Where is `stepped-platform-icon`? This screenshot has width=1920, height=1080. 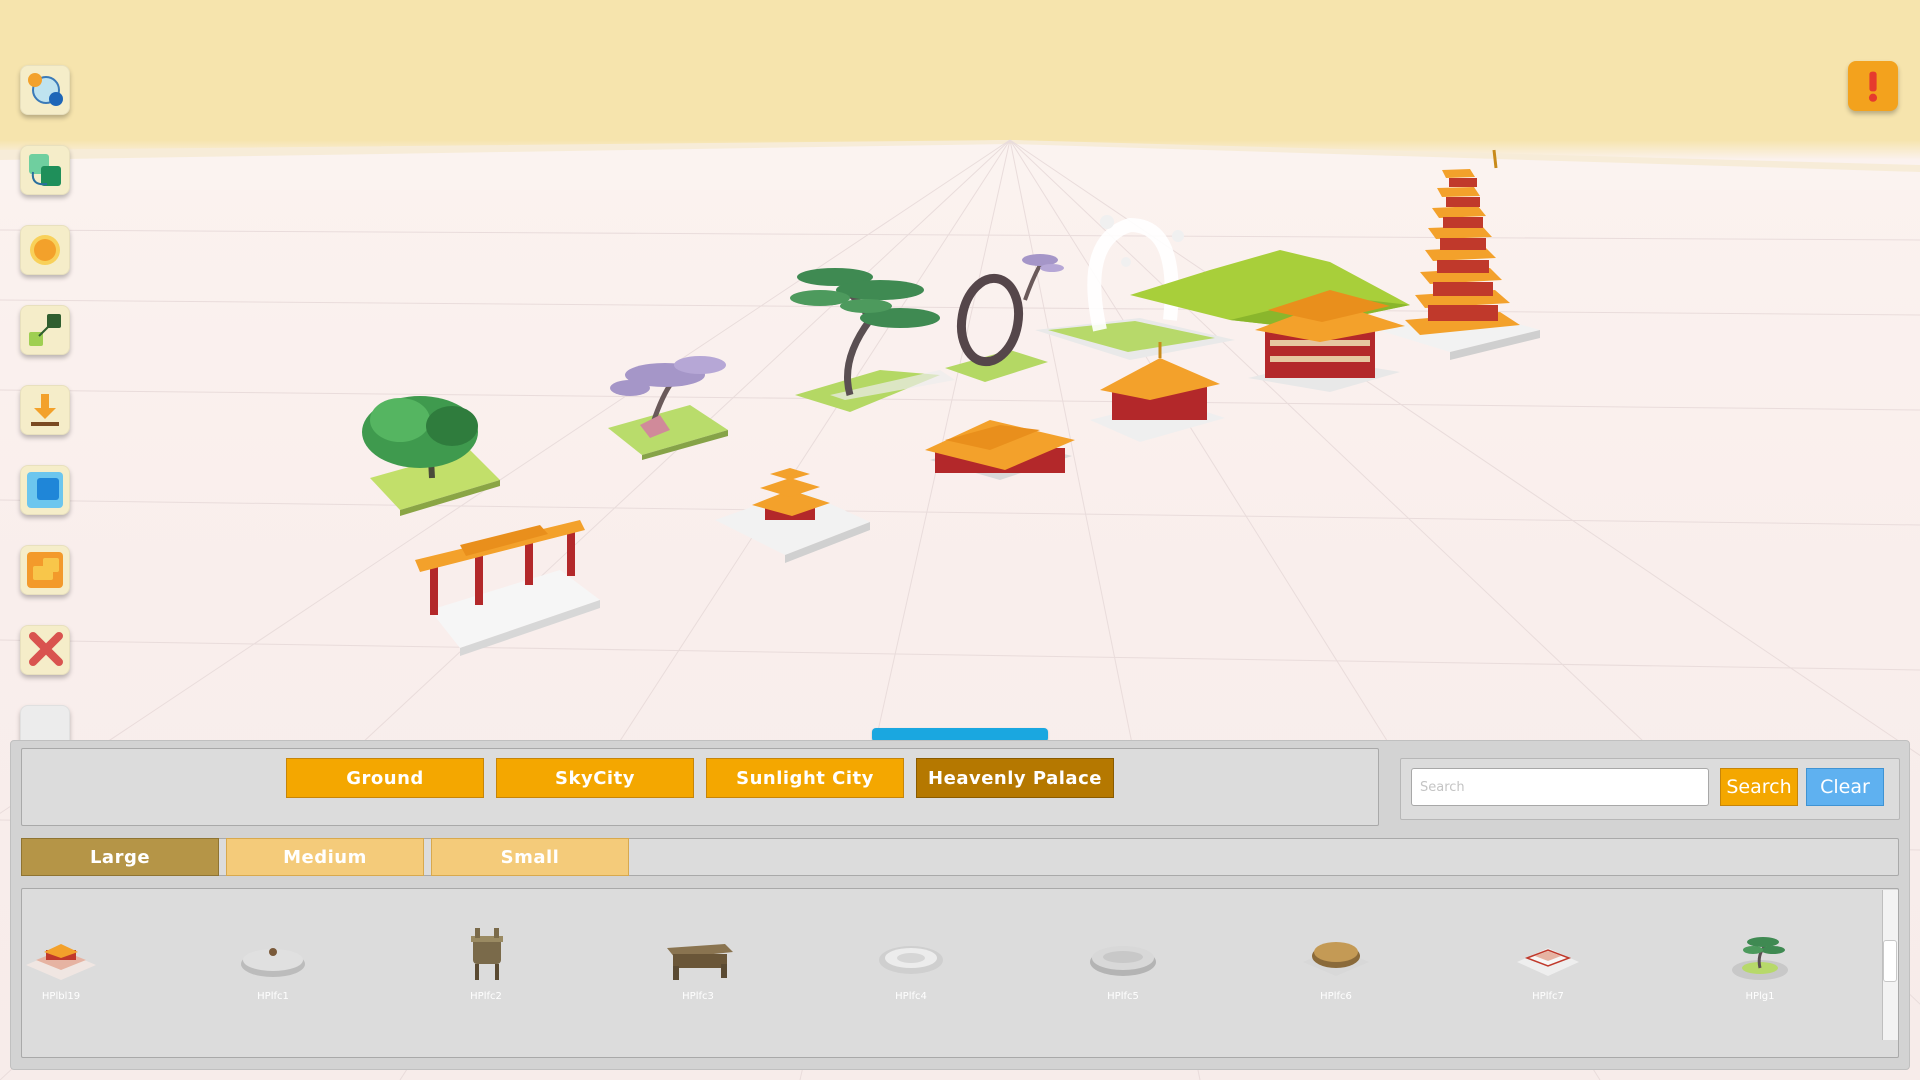 stepped-platform-icon is located at coordinates (61, 962).